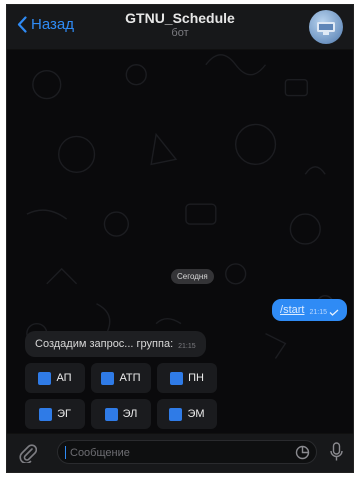  What do you see at coordinates (64, 378) in the screenshot?
I see `keyboard-button-label: АП` at bounding box center [64, 378].